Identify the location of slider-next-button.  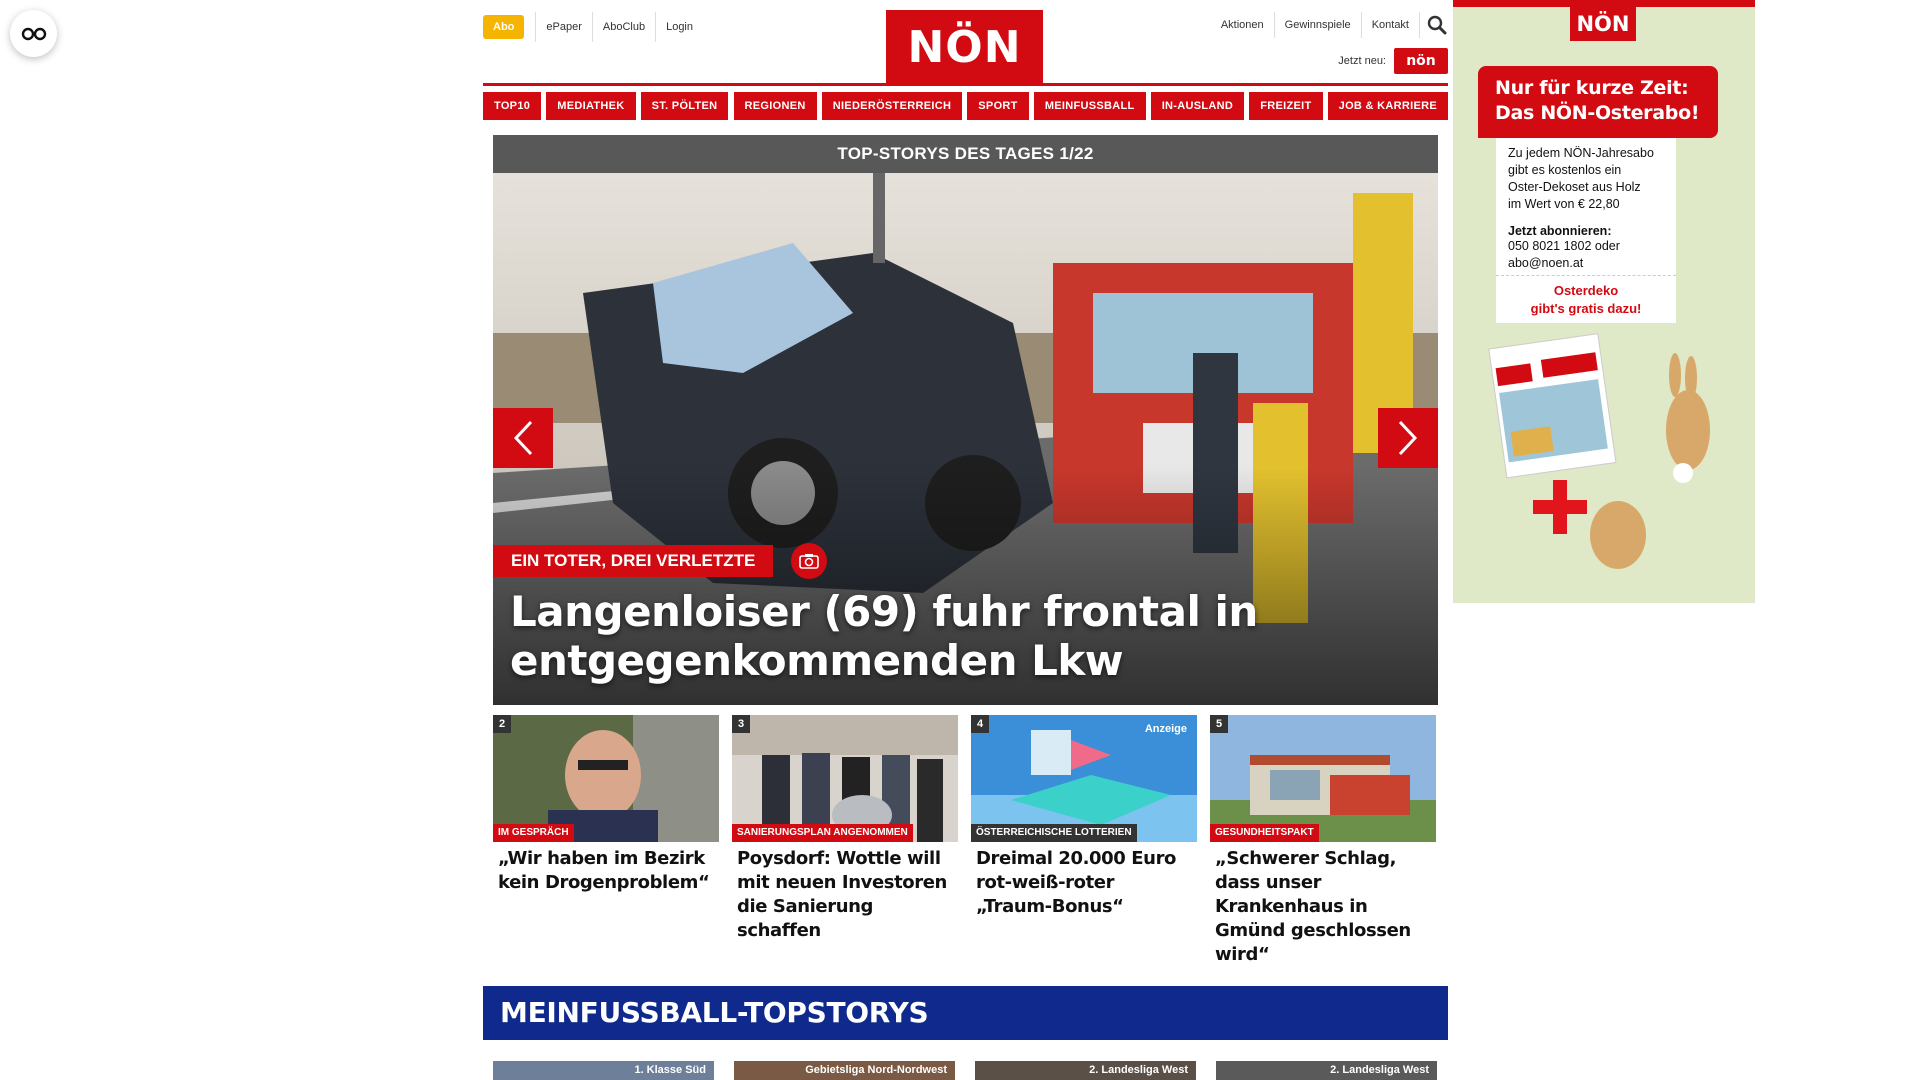
(1408, 438).